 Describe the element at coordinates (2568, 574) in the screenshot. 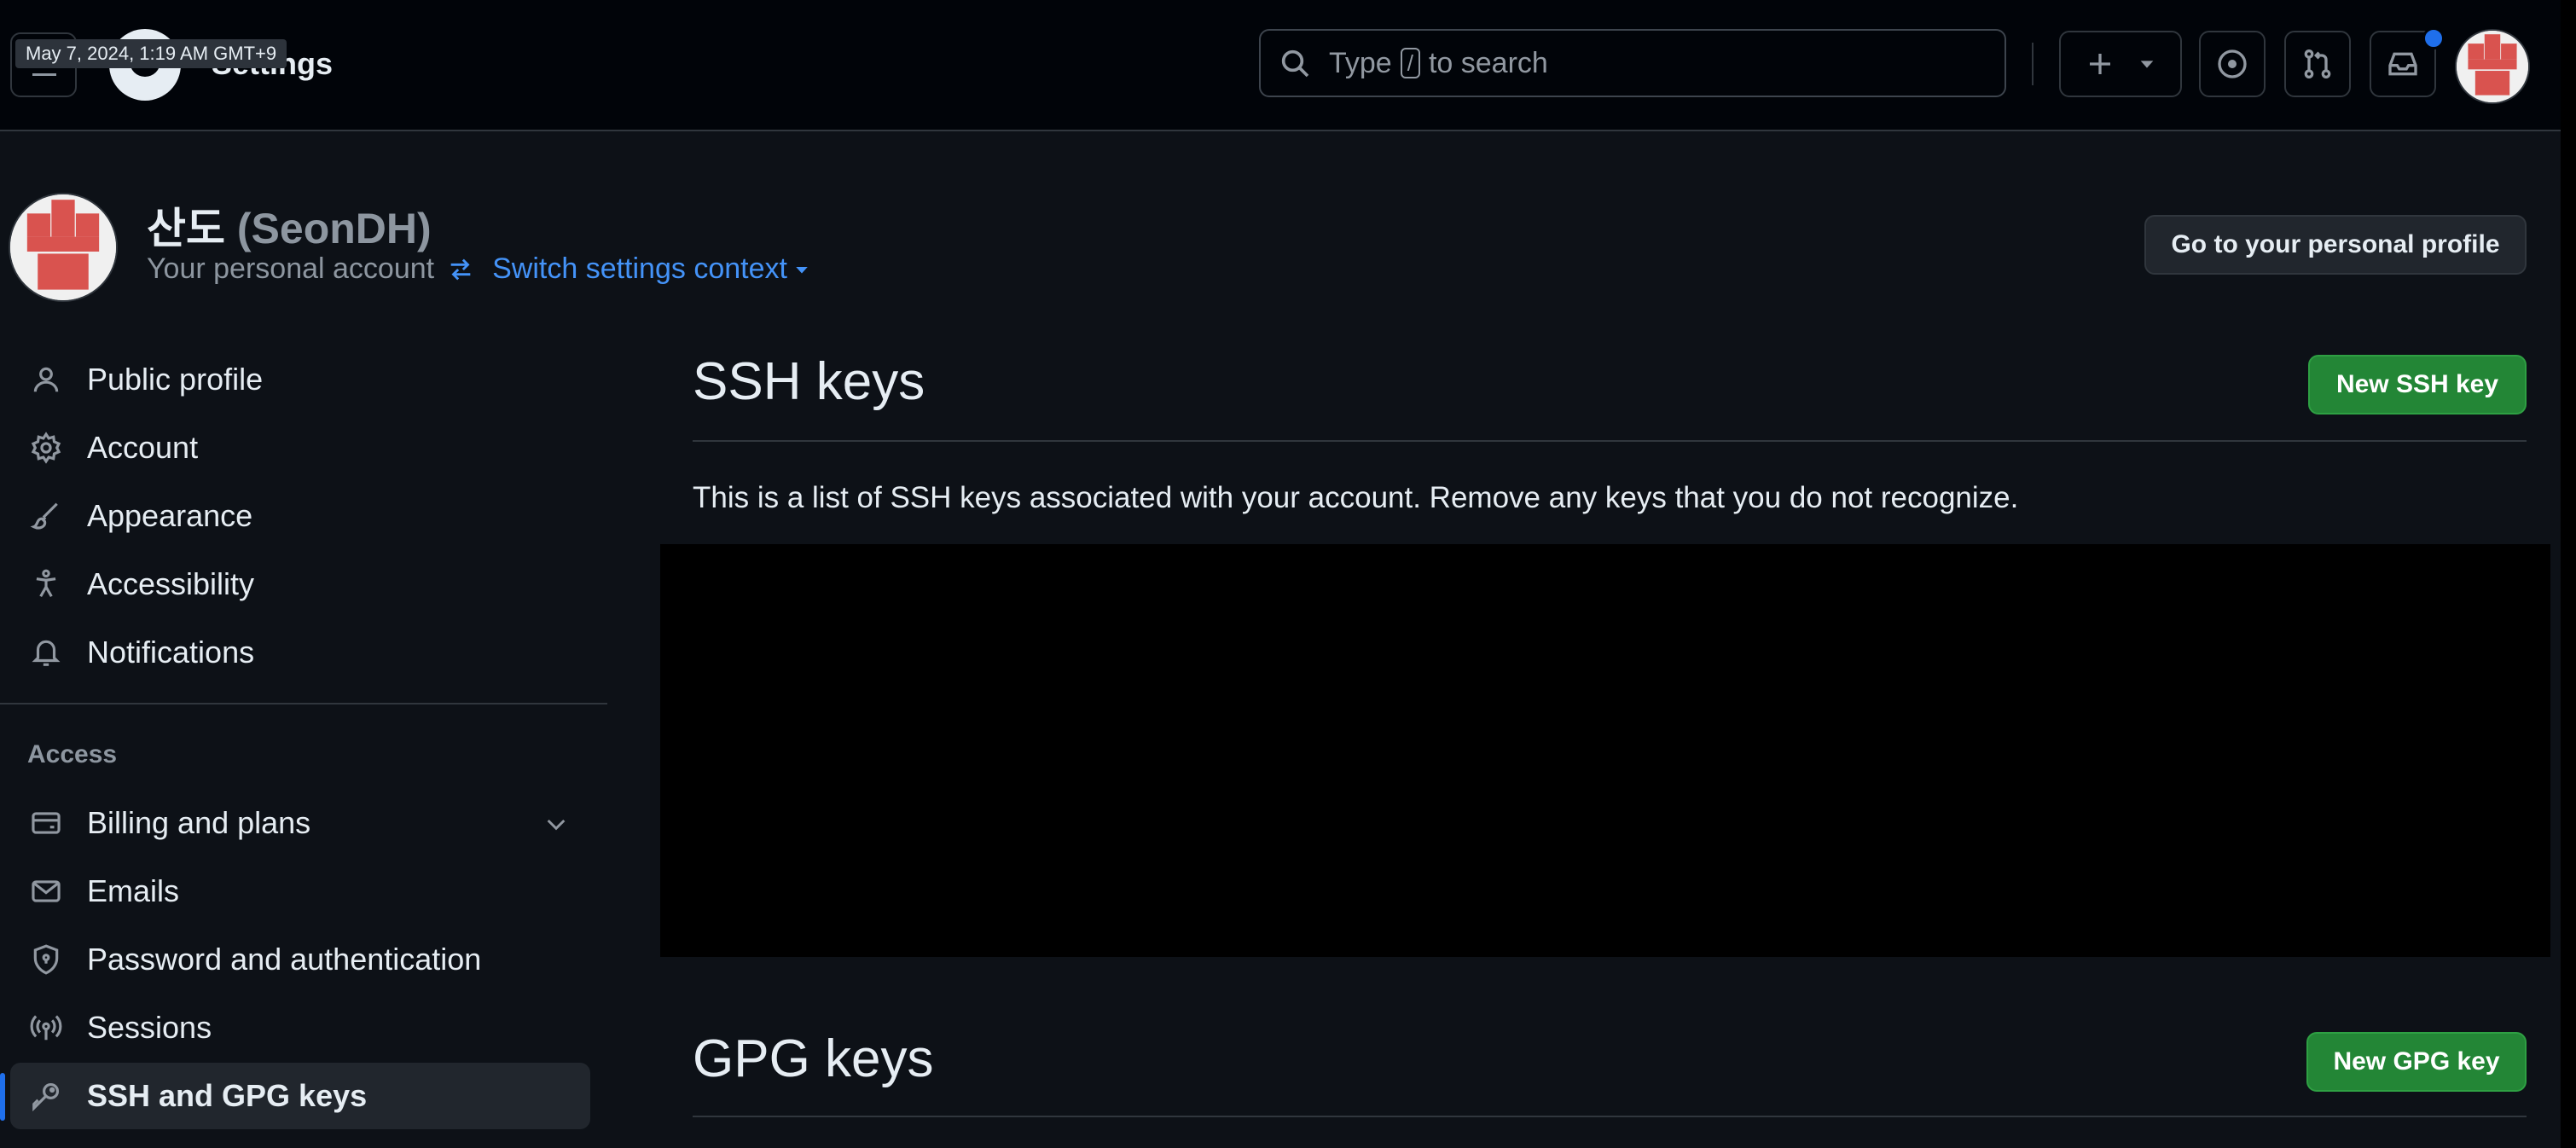

I see `window-edge` at that location.